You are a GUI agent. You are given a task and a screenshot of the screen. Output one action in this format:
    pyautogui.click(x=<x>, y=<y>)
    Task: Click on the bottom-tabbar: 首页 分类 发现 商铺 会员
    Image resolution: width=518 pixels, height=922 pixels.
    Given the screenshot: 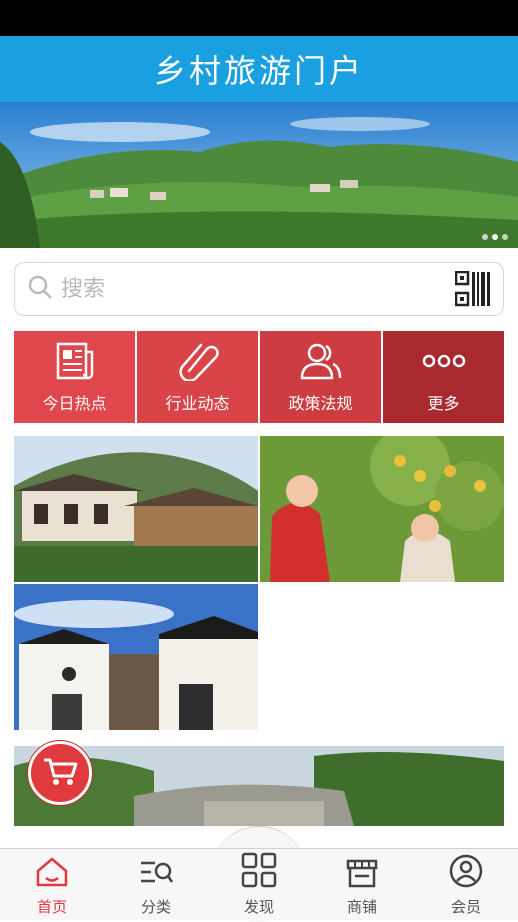 What is the action you would take?
    pyautogui.click(x=259, y=884)
    